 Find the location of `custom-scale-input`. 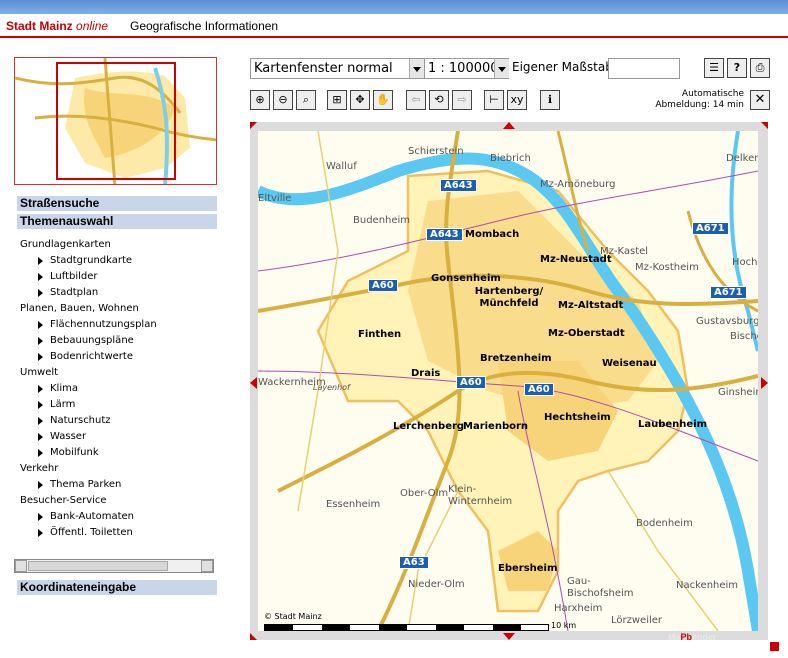

custom-scale-input is located at coordinates (644, 68).